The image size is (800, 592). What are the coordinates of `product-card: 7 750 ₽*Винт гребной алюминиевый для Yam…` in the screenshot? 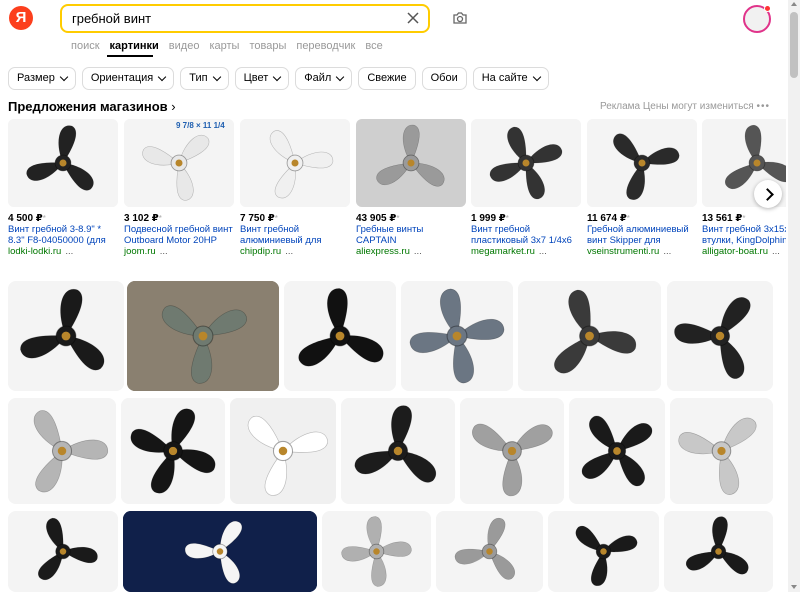 It's located at (295, 188).